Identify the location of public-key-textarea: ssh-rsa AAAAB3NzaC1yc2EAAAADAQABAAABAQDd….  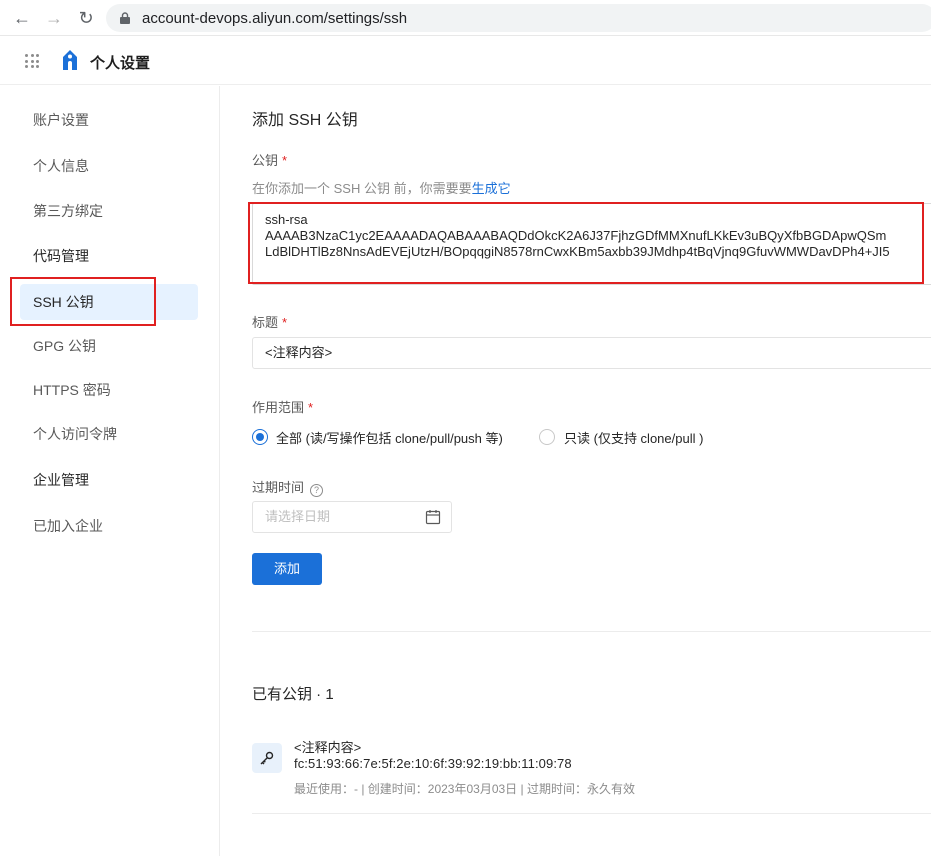
(591, 244).